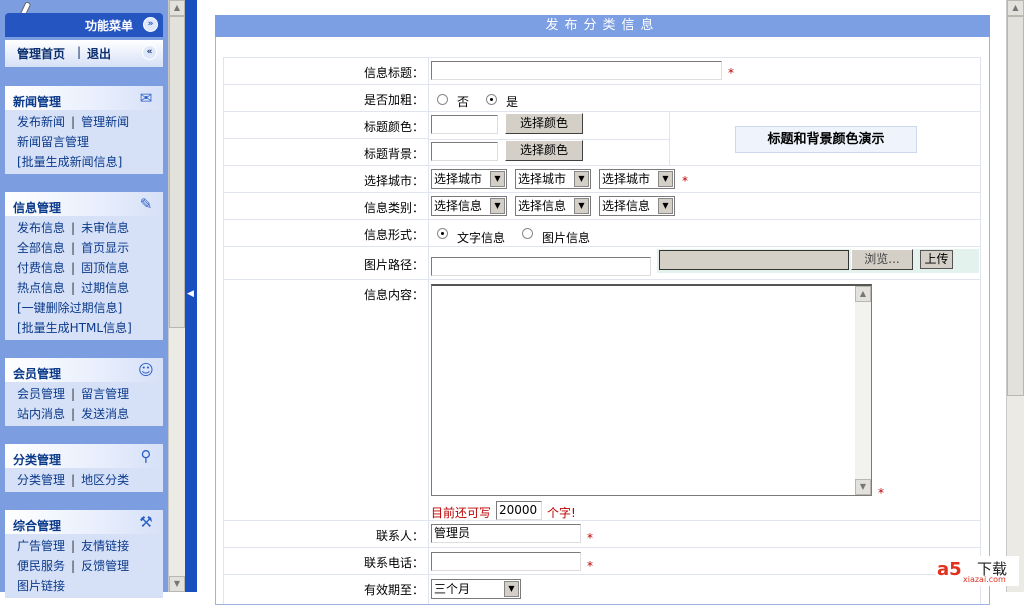 The height and width of the screenshot is (605, 1024). I want to click on valid-select: 三个月 ▼, so click(476, 589).